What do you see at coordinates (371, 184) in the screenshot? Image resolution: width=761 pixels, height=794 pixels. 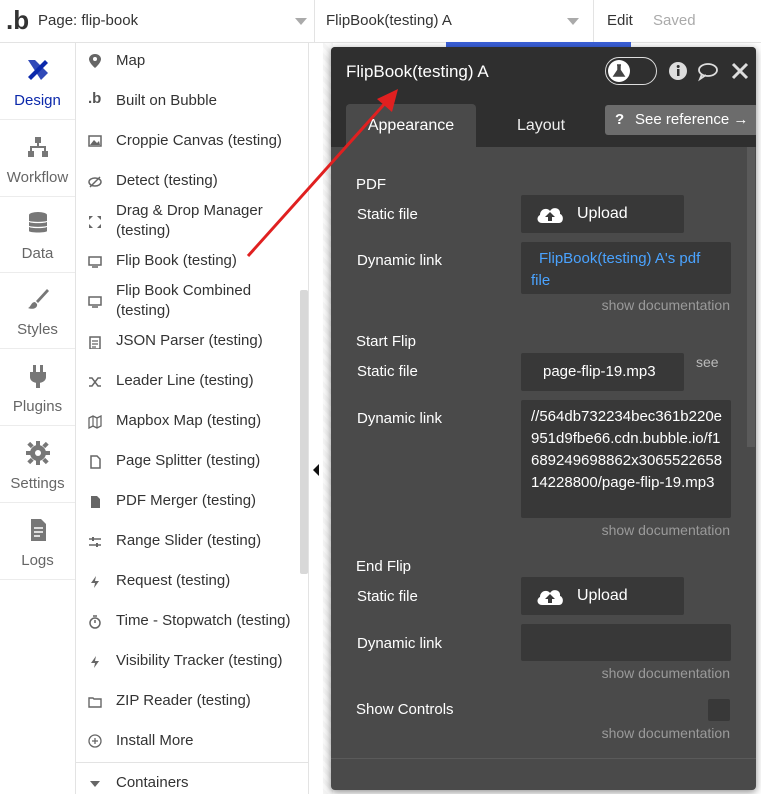 I see `section-title: PDF` at bounding box center [371, 184].